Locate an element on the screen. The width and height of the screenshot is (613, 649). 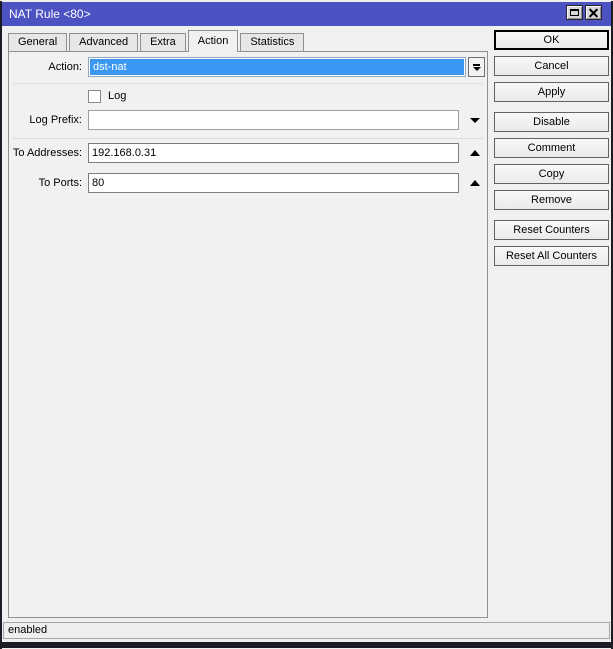
tab-action: Action is located at coordinates (213, 41).